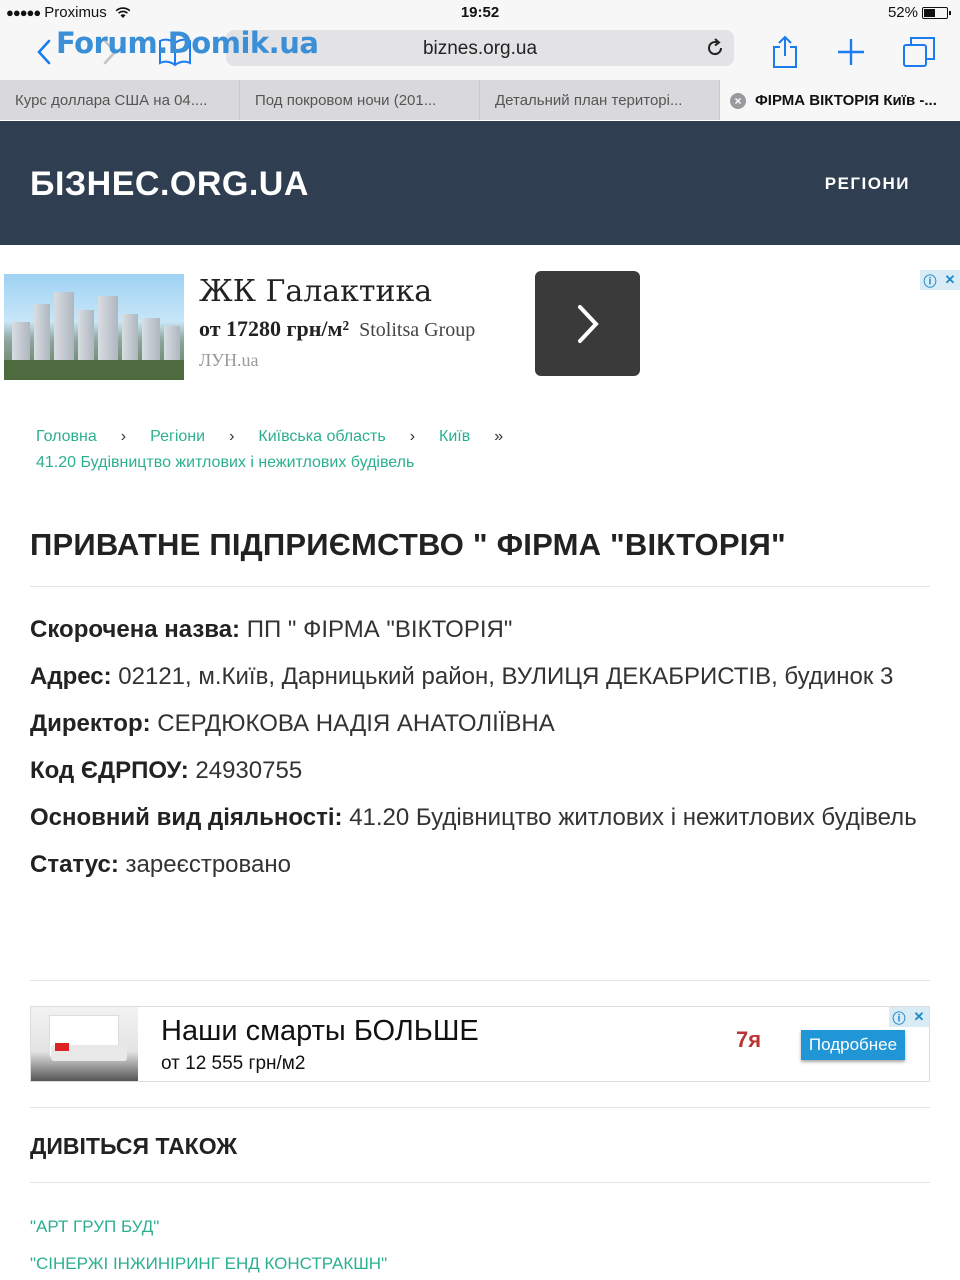  I want to click on ad-details-button: Подробнее, so click(853, 1045).